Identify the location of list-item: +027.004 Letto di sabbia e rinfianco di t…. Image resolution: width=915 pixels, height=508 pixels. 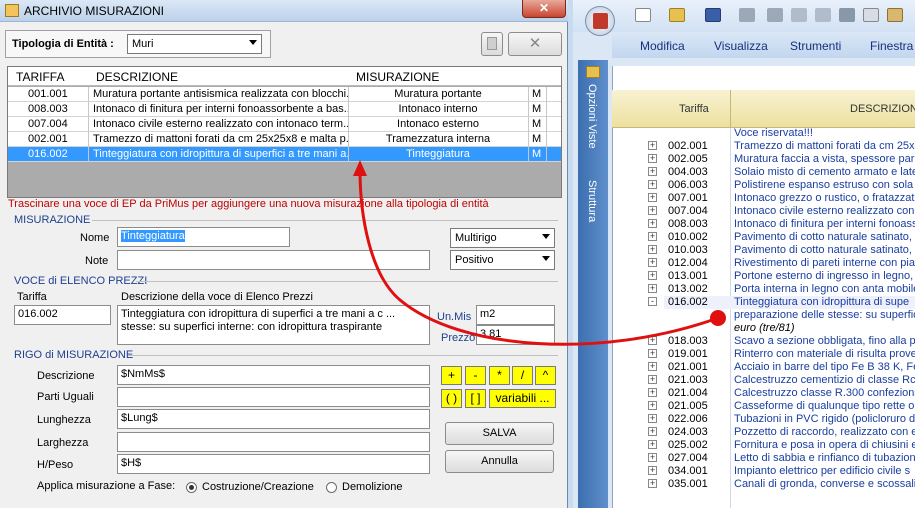
(763, 458).